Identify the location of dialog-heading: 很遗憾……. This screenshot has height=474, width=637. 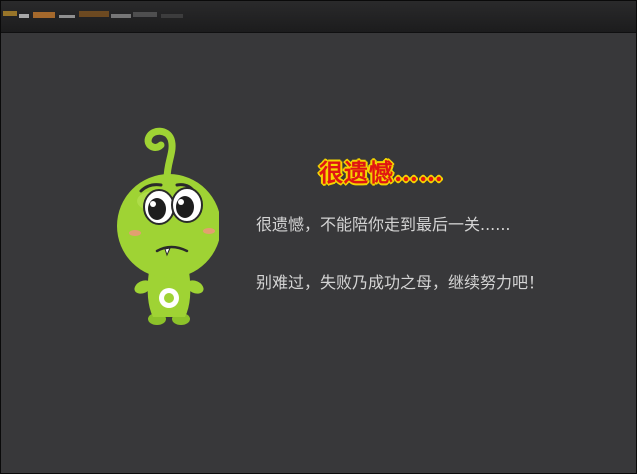
(381, 172).